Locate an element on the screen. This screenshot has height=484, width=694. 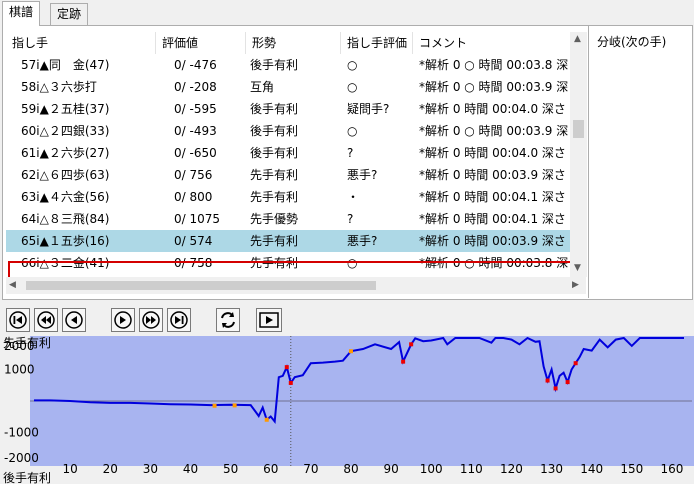
branch-title: 分岐(次の手) is located at coordinates (632, 42).